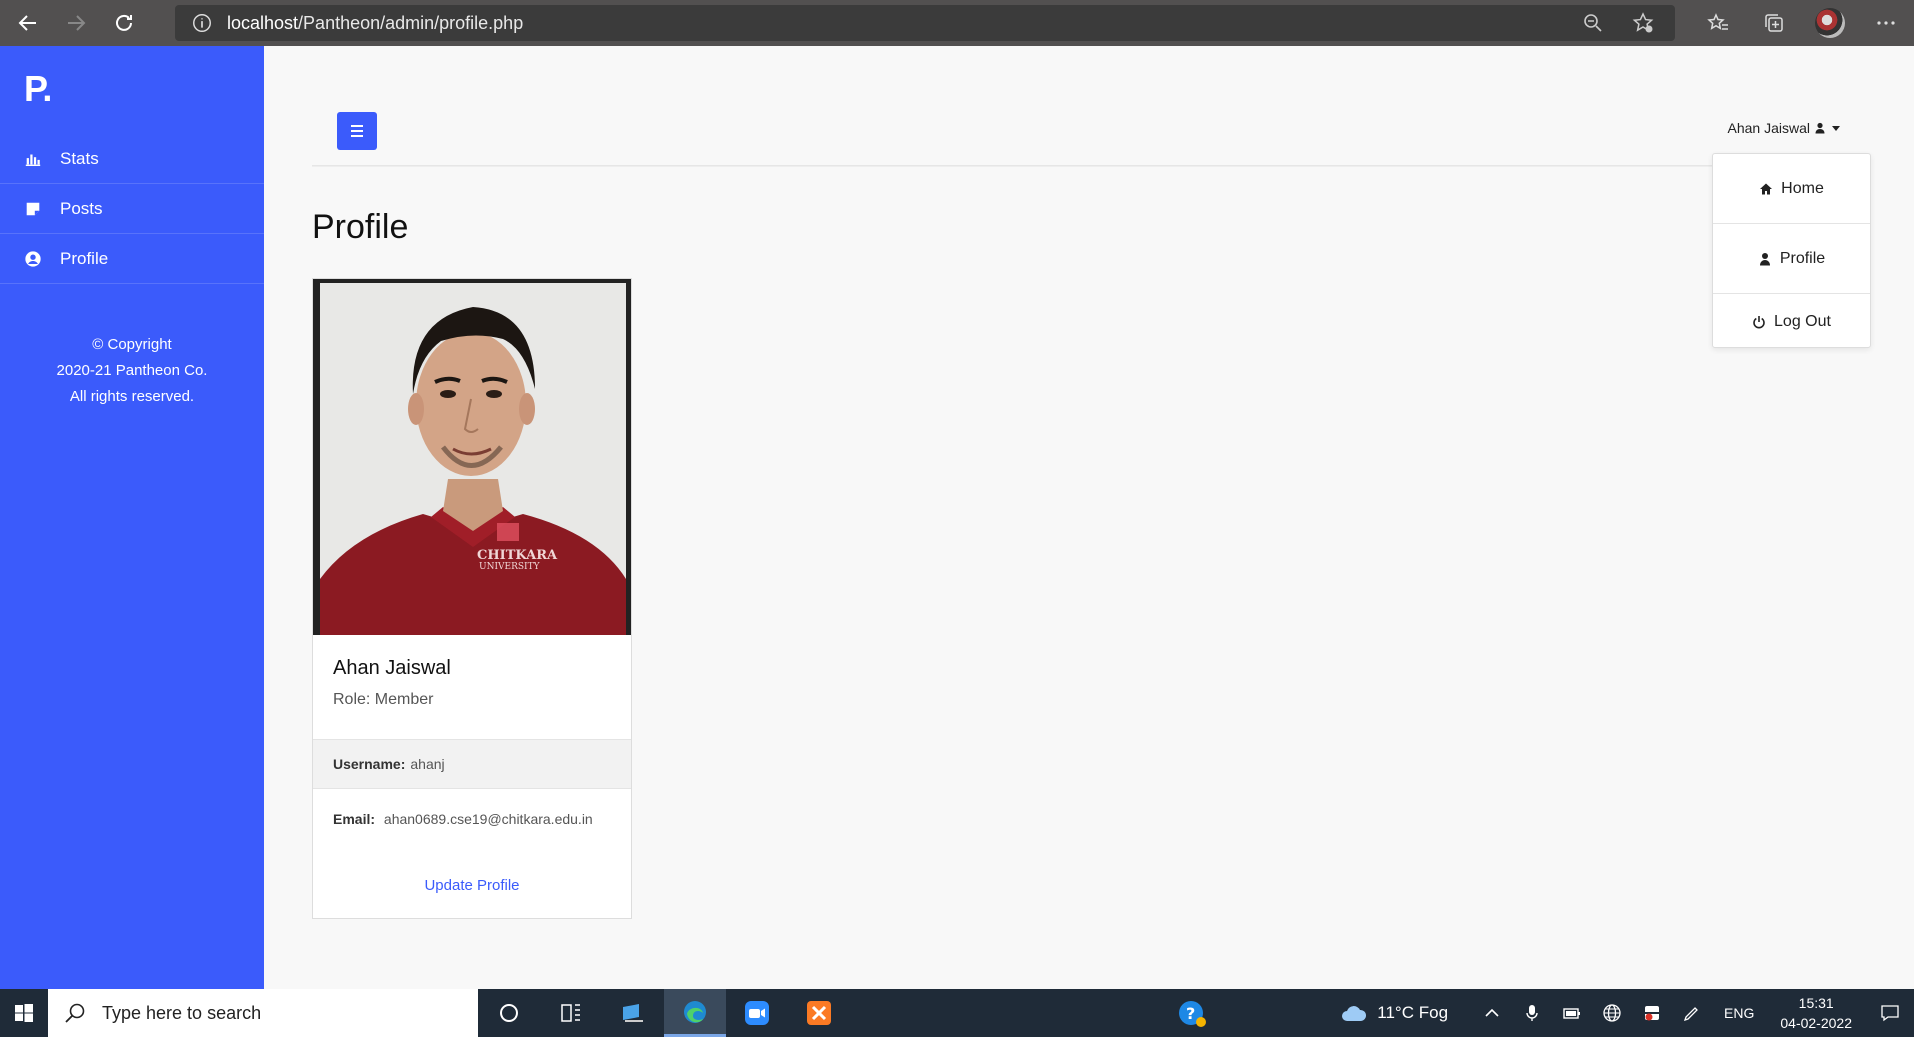  I want to click on taskbar-app-screen, so click(633, 1013).